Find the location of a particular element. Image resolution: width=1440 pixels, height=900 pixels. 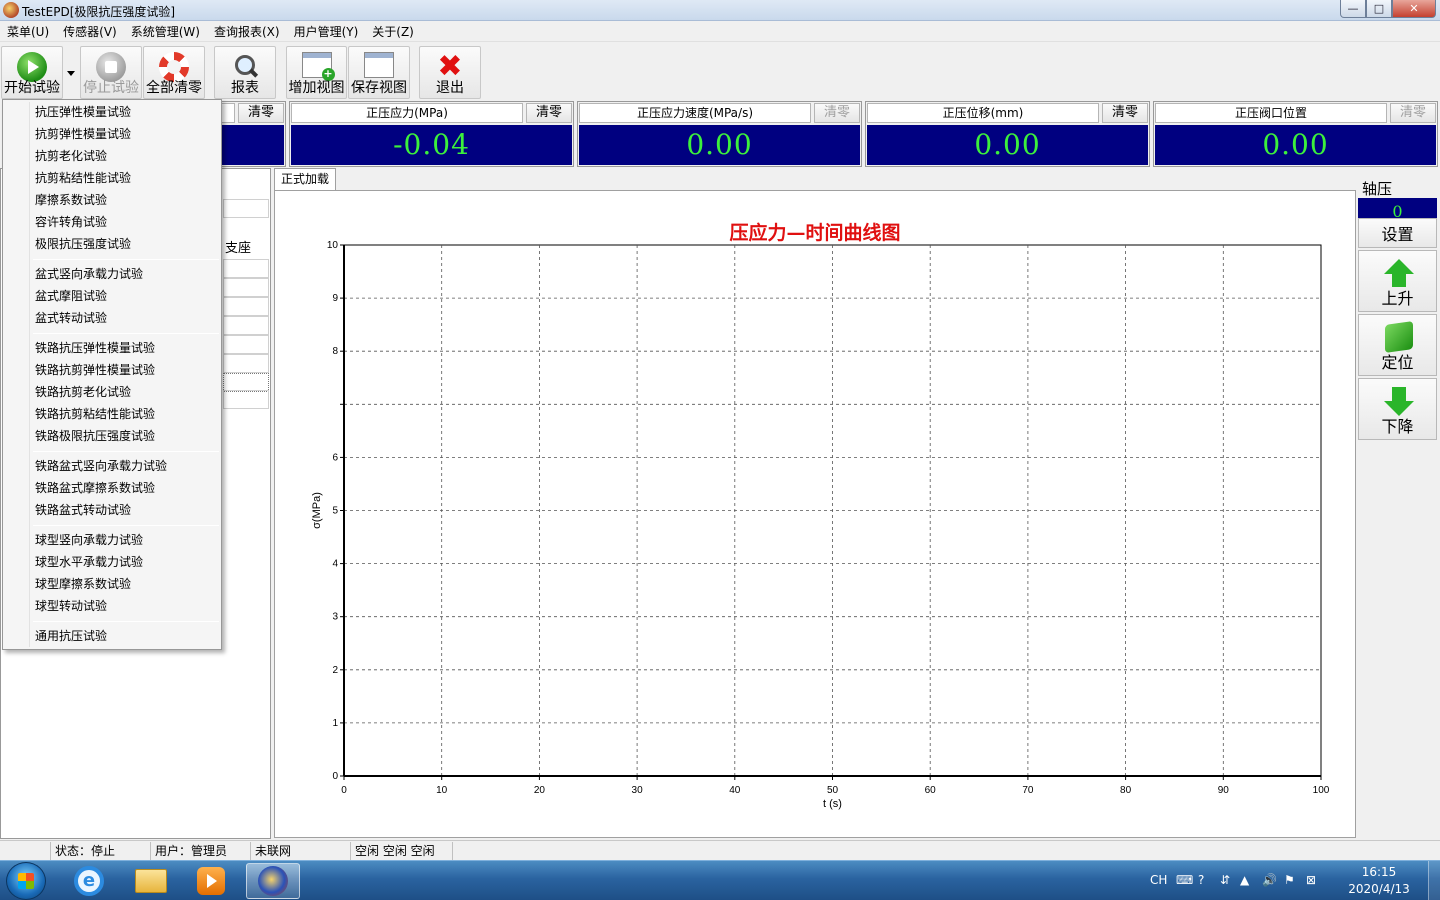

tab-formal-loading: 正式加载 is located at coordinates (305, 179).